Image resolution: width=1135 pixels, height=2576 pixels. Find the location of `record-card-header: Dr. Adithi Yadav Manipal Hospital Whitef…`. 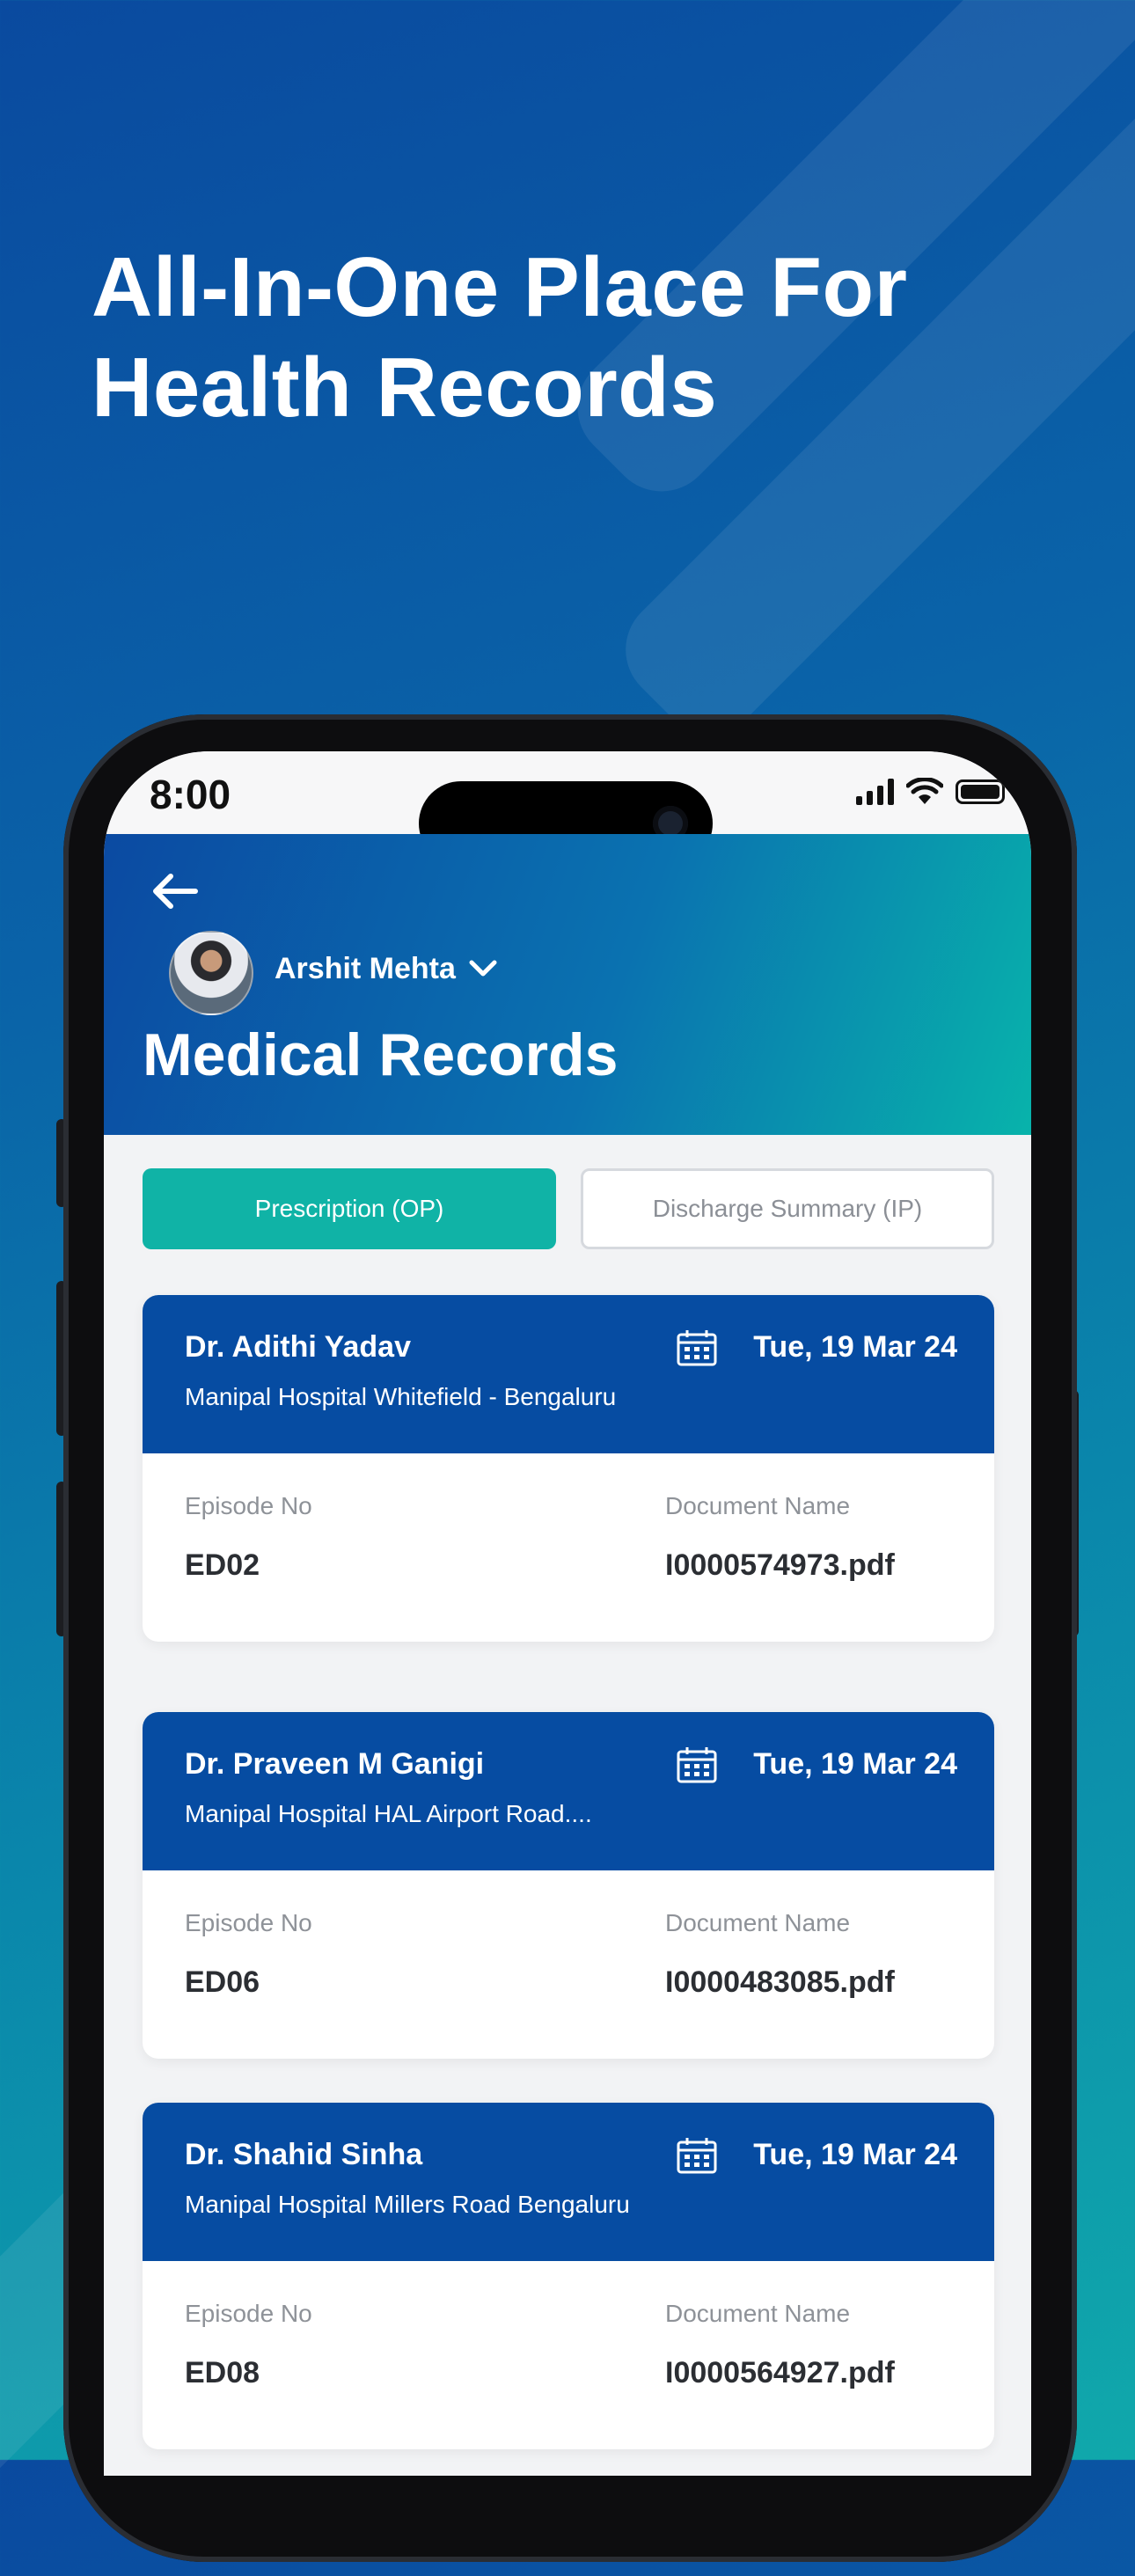

record-card-header: Dr. Adithi Yadav Manipal Hospital Whitef… is located at coordinates (568, 1374).